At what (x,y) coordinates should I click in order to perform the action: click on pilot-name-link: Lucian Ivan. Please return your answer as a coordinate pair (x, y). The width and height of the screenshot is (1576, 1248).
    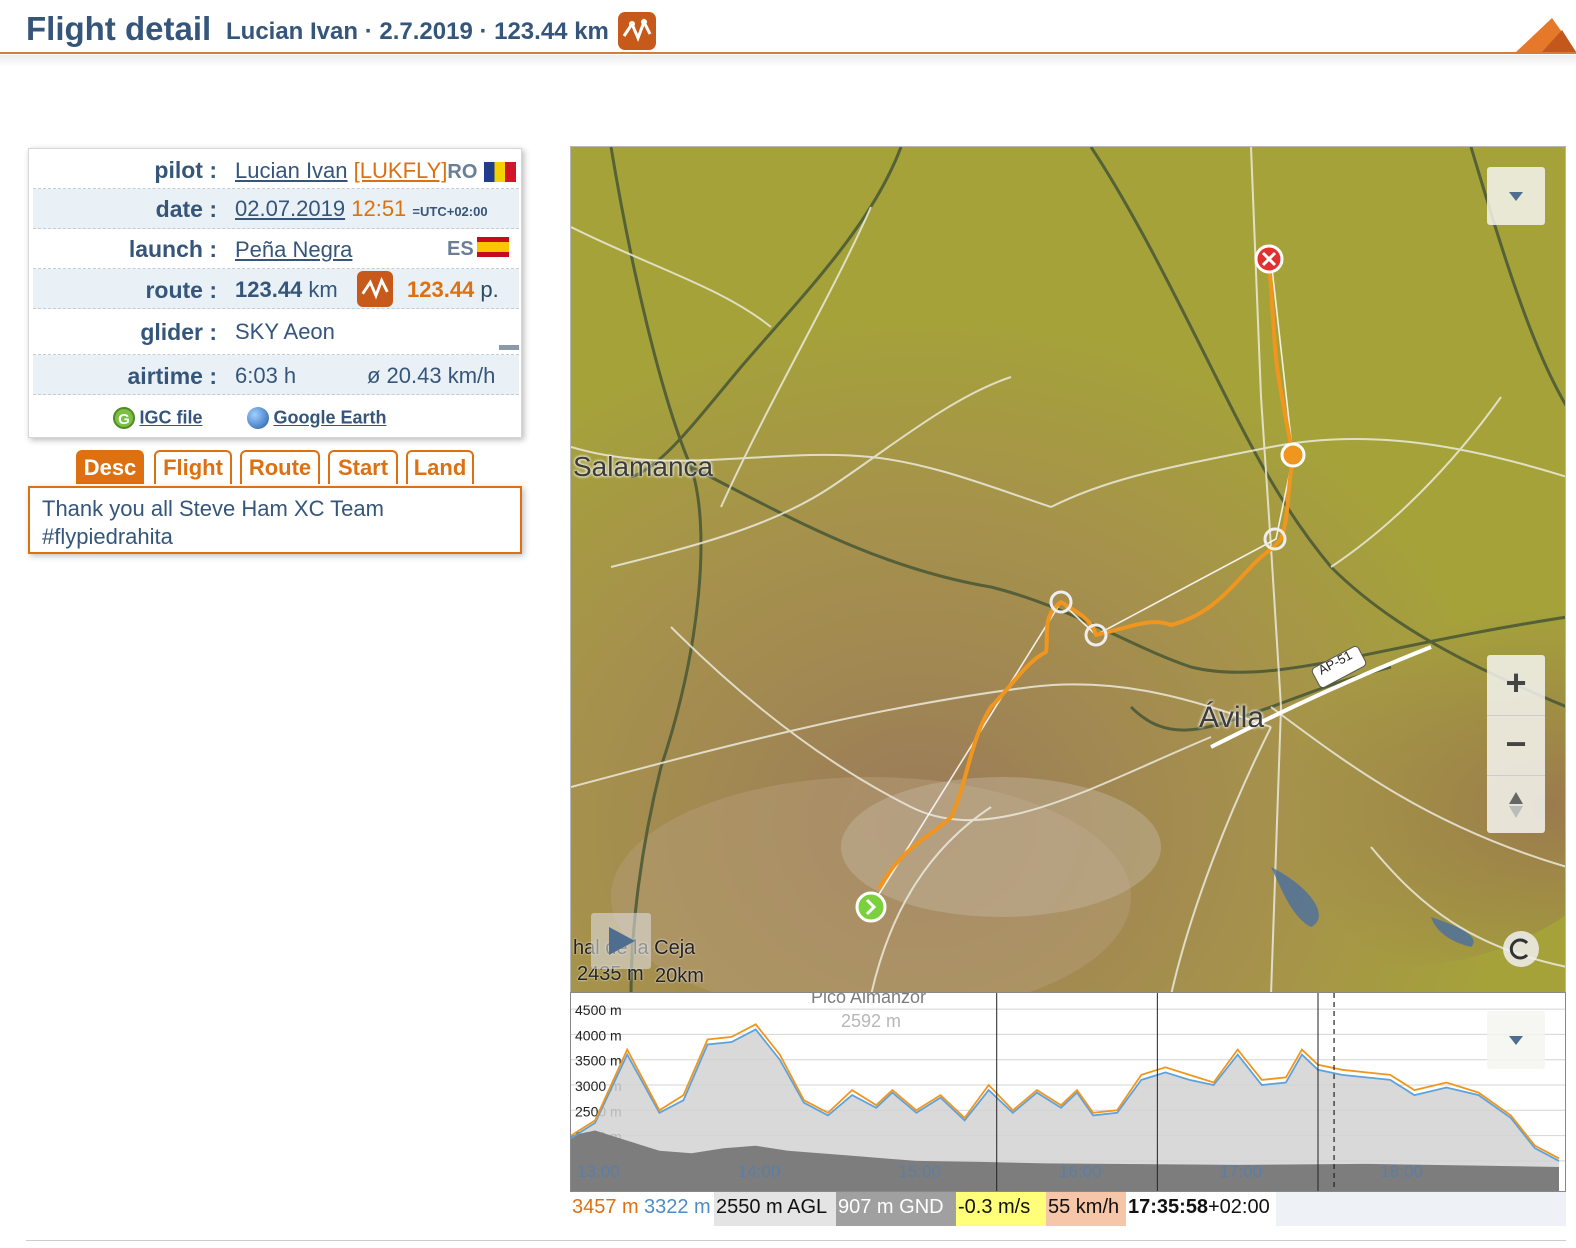
    Looking at the image, I should click on (291, 170).